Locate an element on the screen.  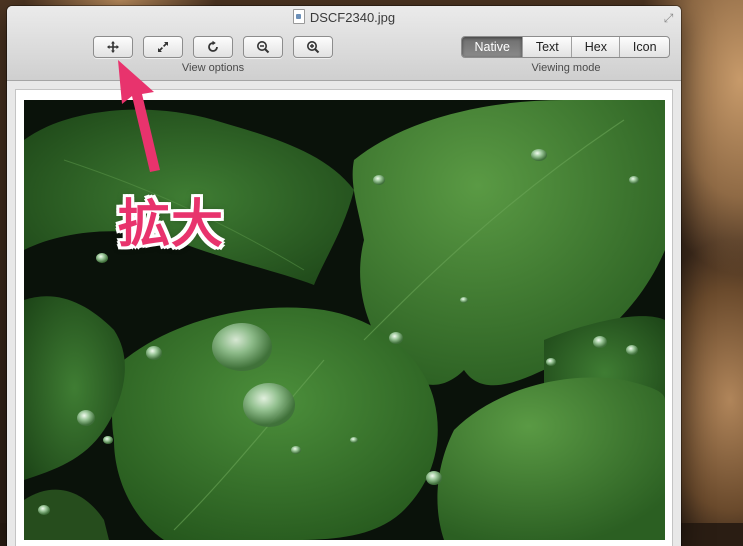
mode-native: Native is located at coordinates (492, 47).